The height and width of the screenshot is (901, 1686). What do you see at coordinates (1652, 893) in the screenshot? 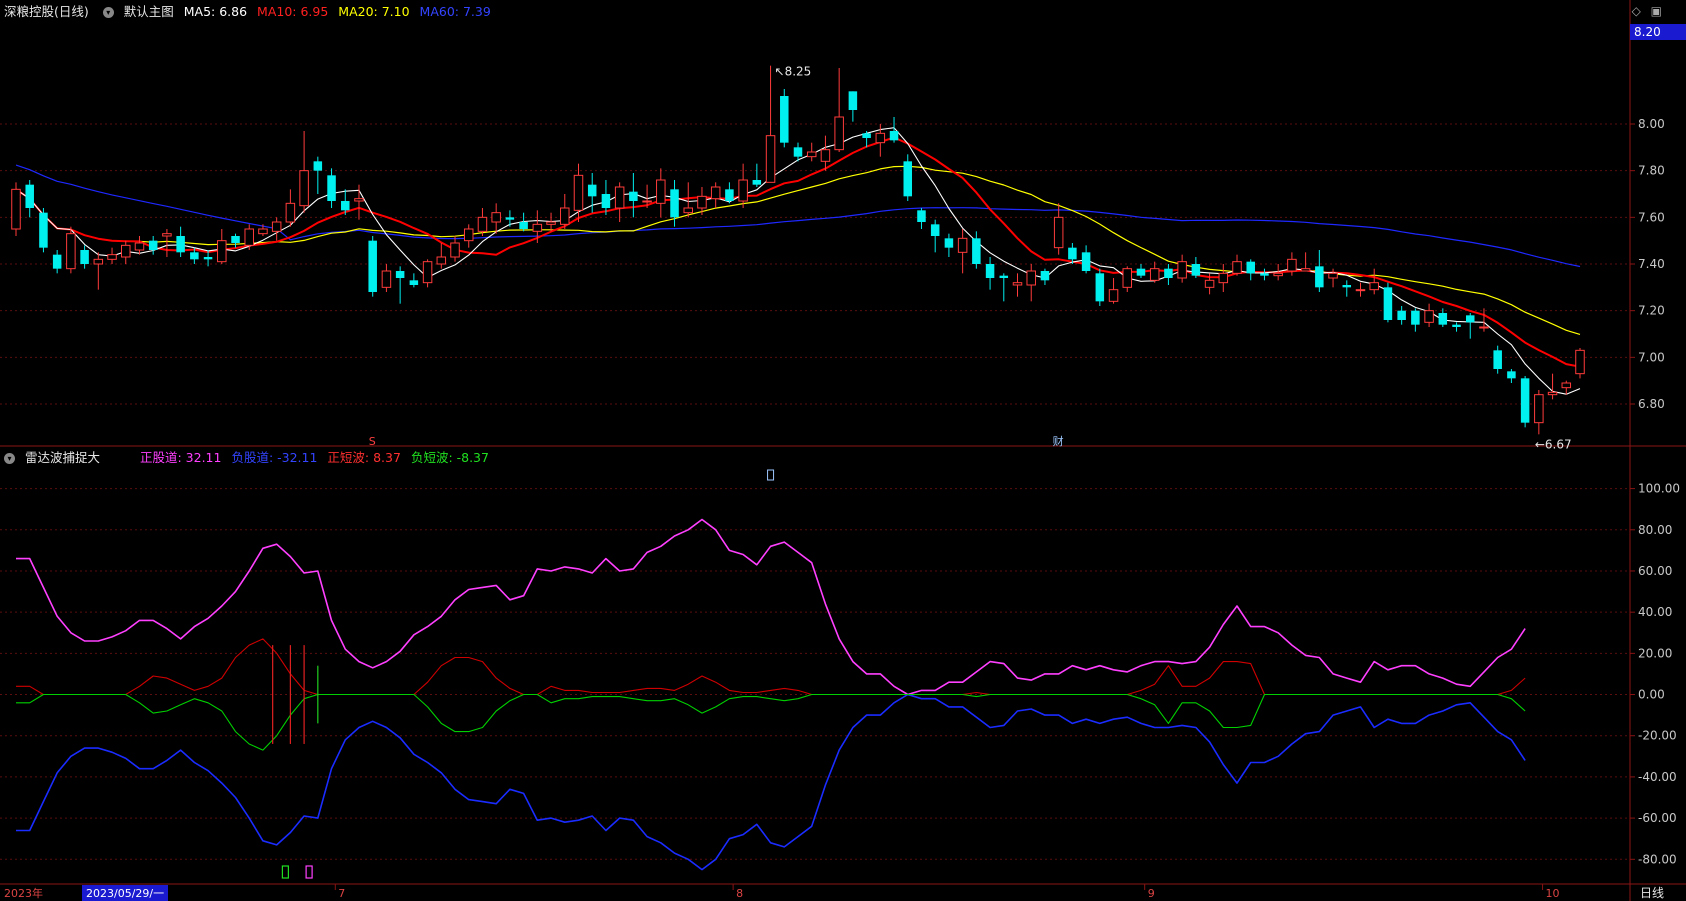
I see `period-label: 日线` at bounding box center [1652, 893].